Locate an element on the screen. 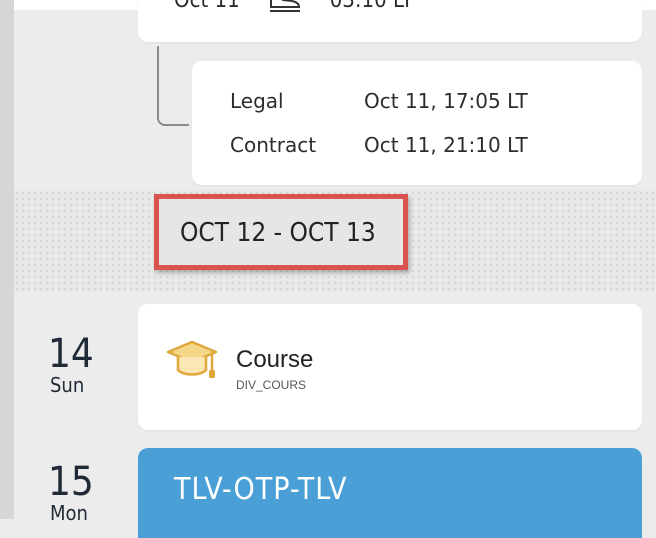 This screenshot has height=538, width=656. contract-time-row: Contract Oct 11, 21:10 LT is located at coordinates (379, 145).